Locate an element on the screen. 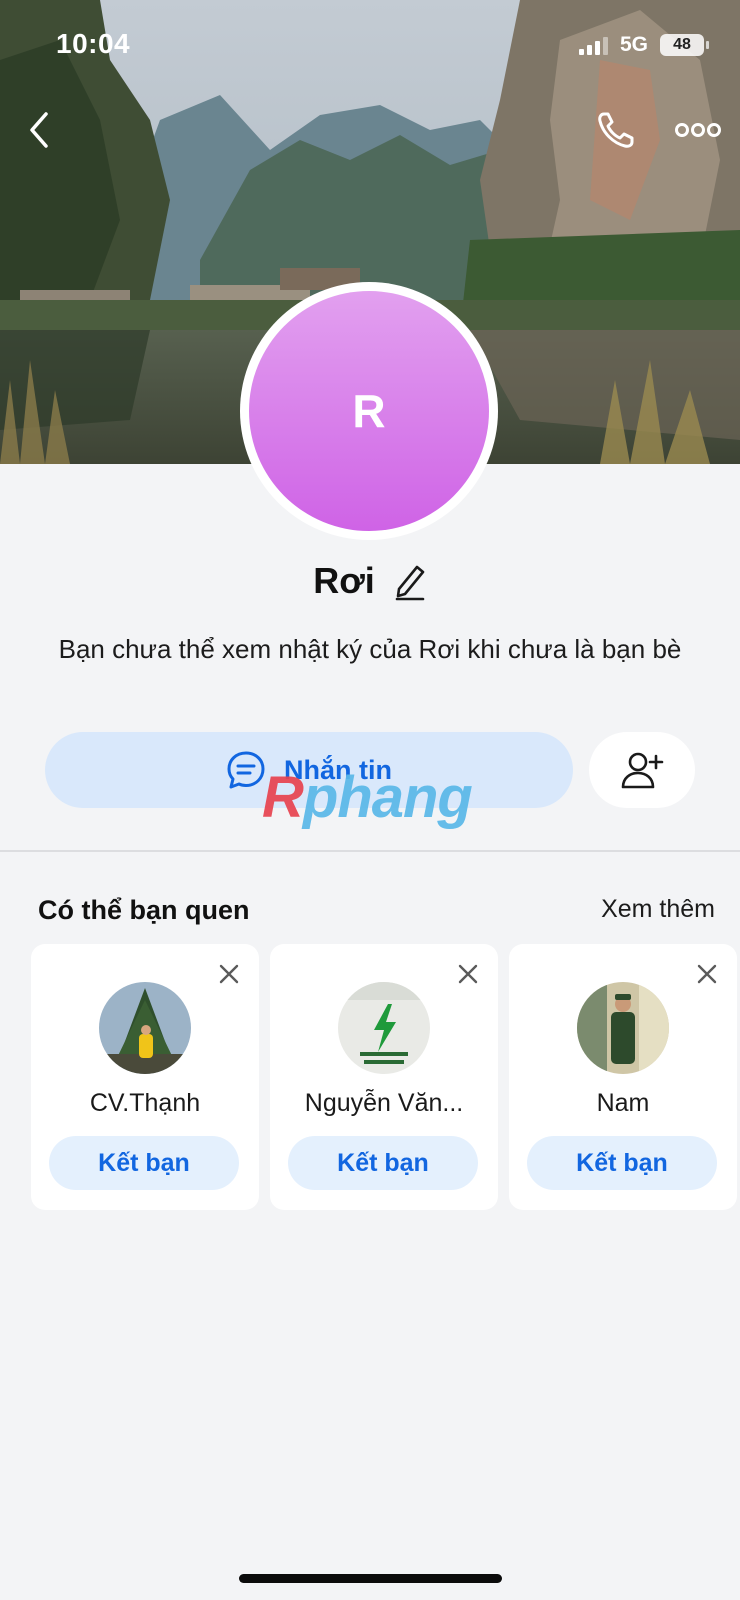 Image resolution: width=740 pixels, height=1600 pixels. chevron-left-icon is located at coordinates (39, 130).